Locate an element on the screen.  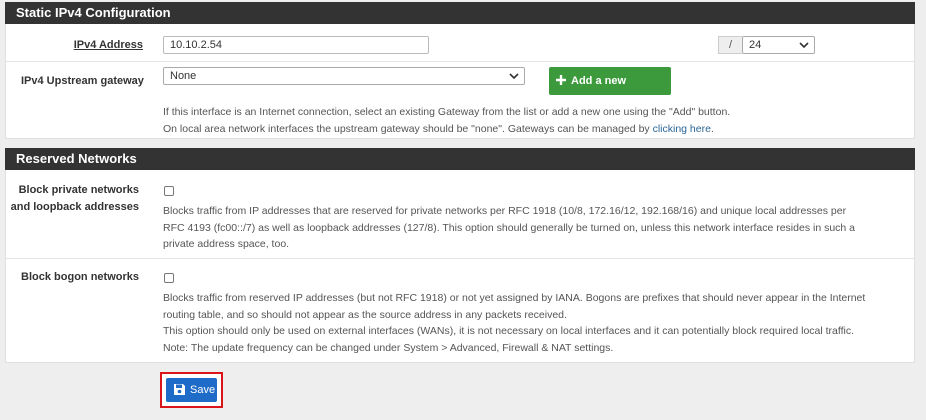
add-gateway-button: Add a new gateway is located at coordinates (610, 91).